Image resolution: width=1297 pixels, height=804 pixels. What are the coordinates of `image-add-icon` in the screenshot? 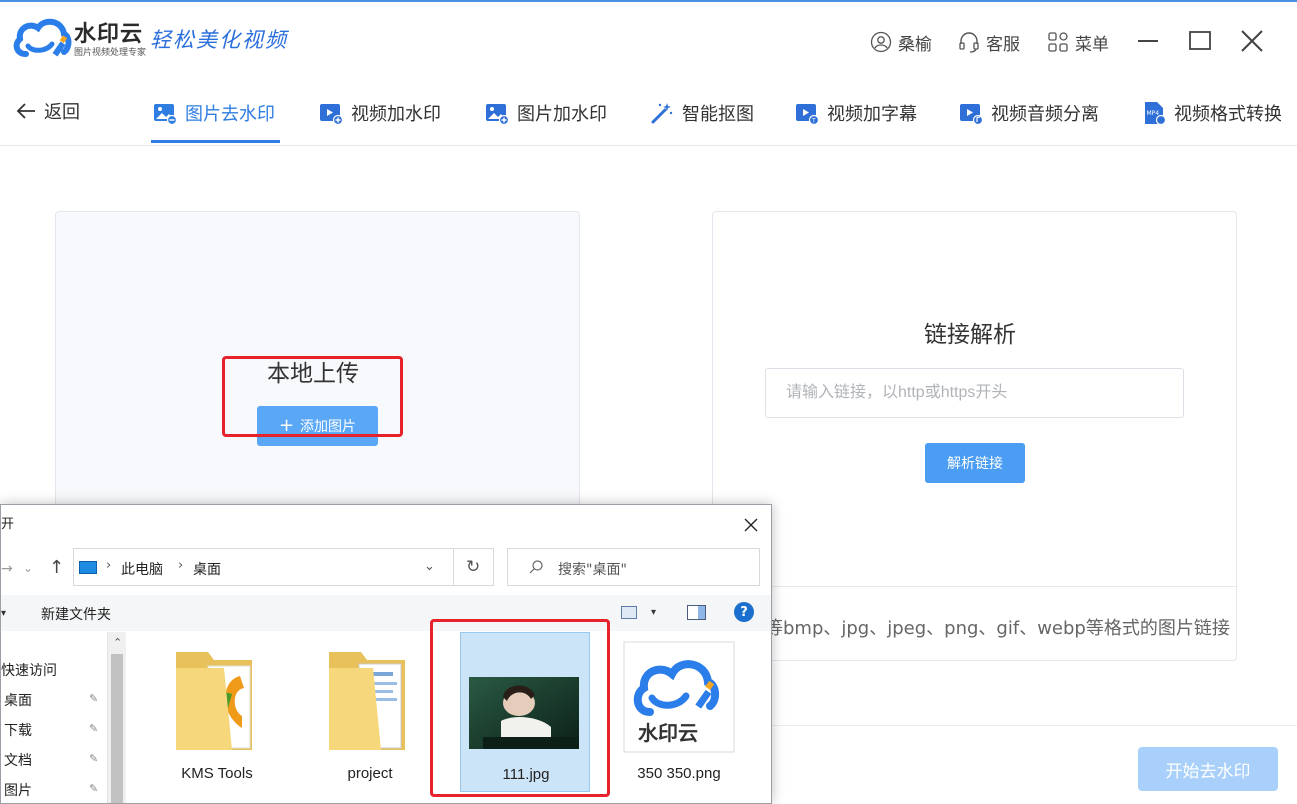 It's located at (497, 114).